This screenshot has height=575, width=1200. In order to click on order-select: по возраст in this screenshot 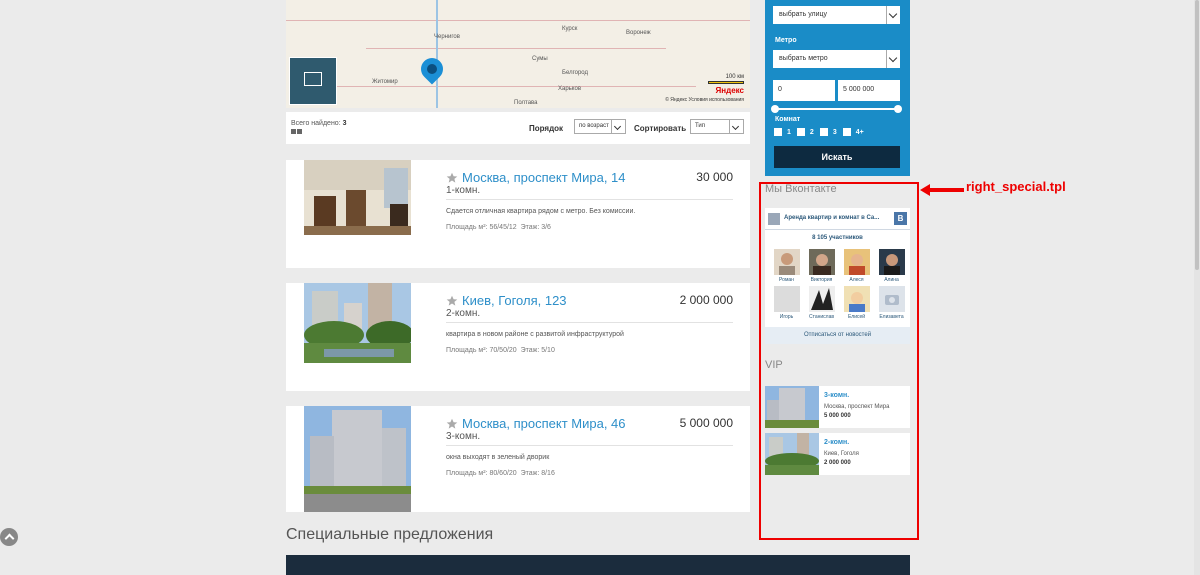, I will do `click(600, 126)`.